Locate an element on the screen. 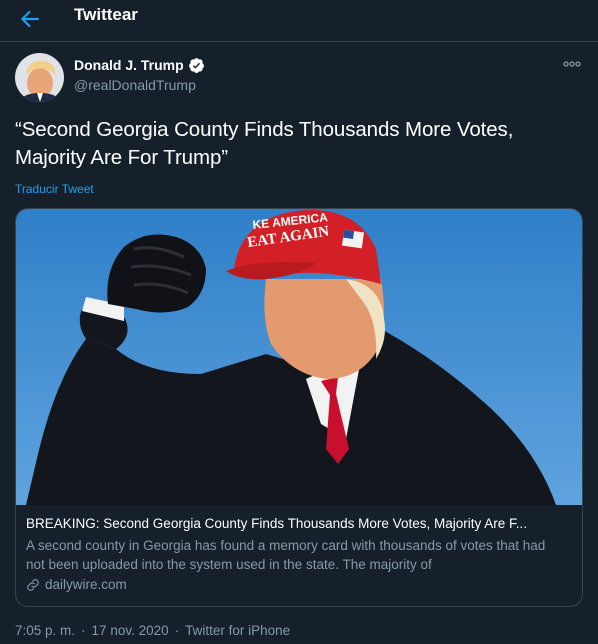 Image resolution: width=598 pixels, height=644 pixels. avatar is located at coordinates (39, 77).